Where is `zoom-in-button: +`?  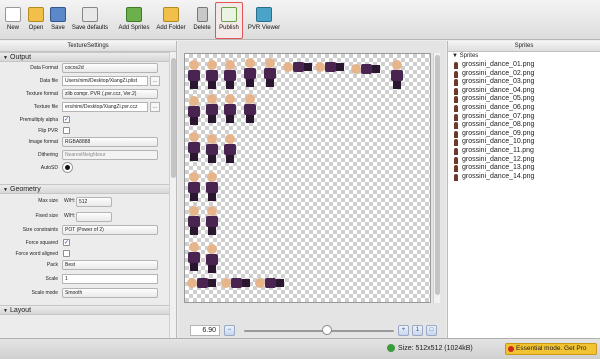 zoom-in-button: + is located at coordinates (403, 330).